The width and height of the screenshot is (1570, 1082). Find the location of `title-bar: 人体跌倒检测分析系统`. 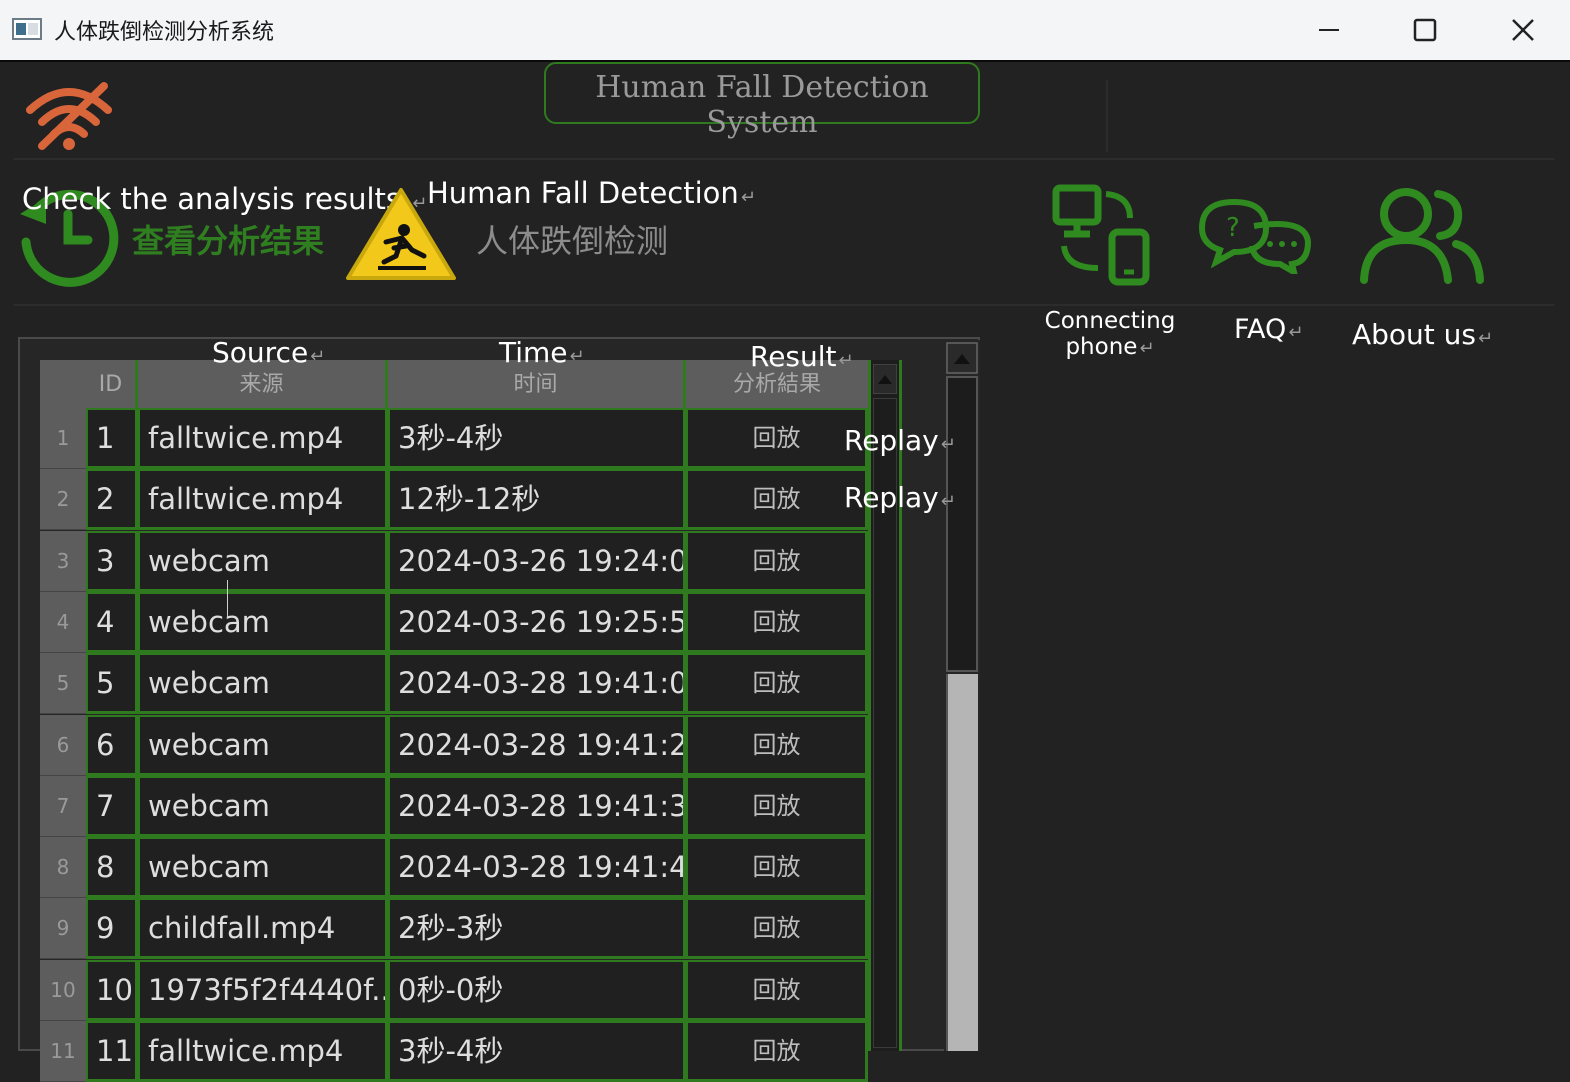

title-bar: 人体跌倒检测分析系统 is located at coordinates (785, 31).